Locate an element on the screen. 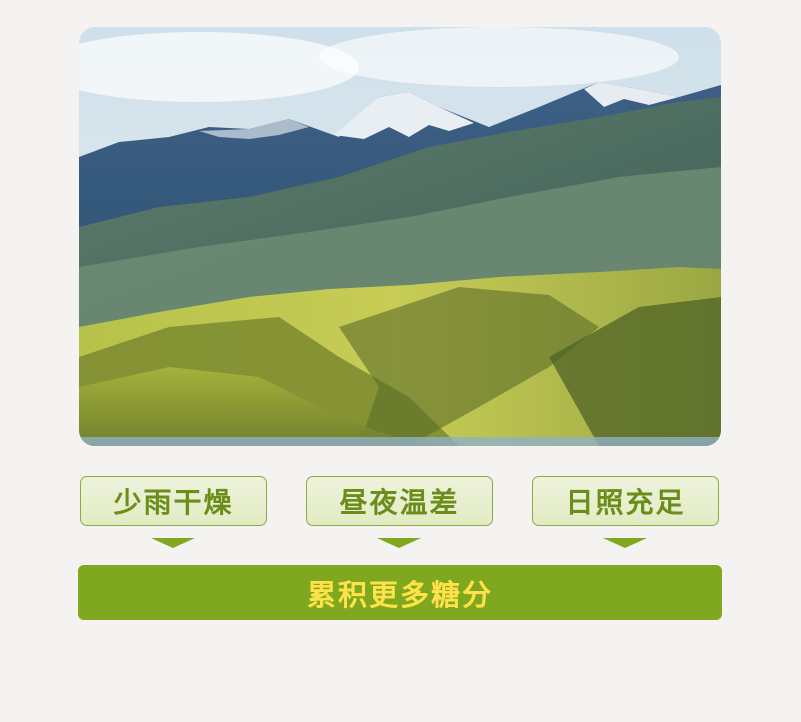  tag-low-rainfall: 少雨干燥 is located at coordinates (173, 501).